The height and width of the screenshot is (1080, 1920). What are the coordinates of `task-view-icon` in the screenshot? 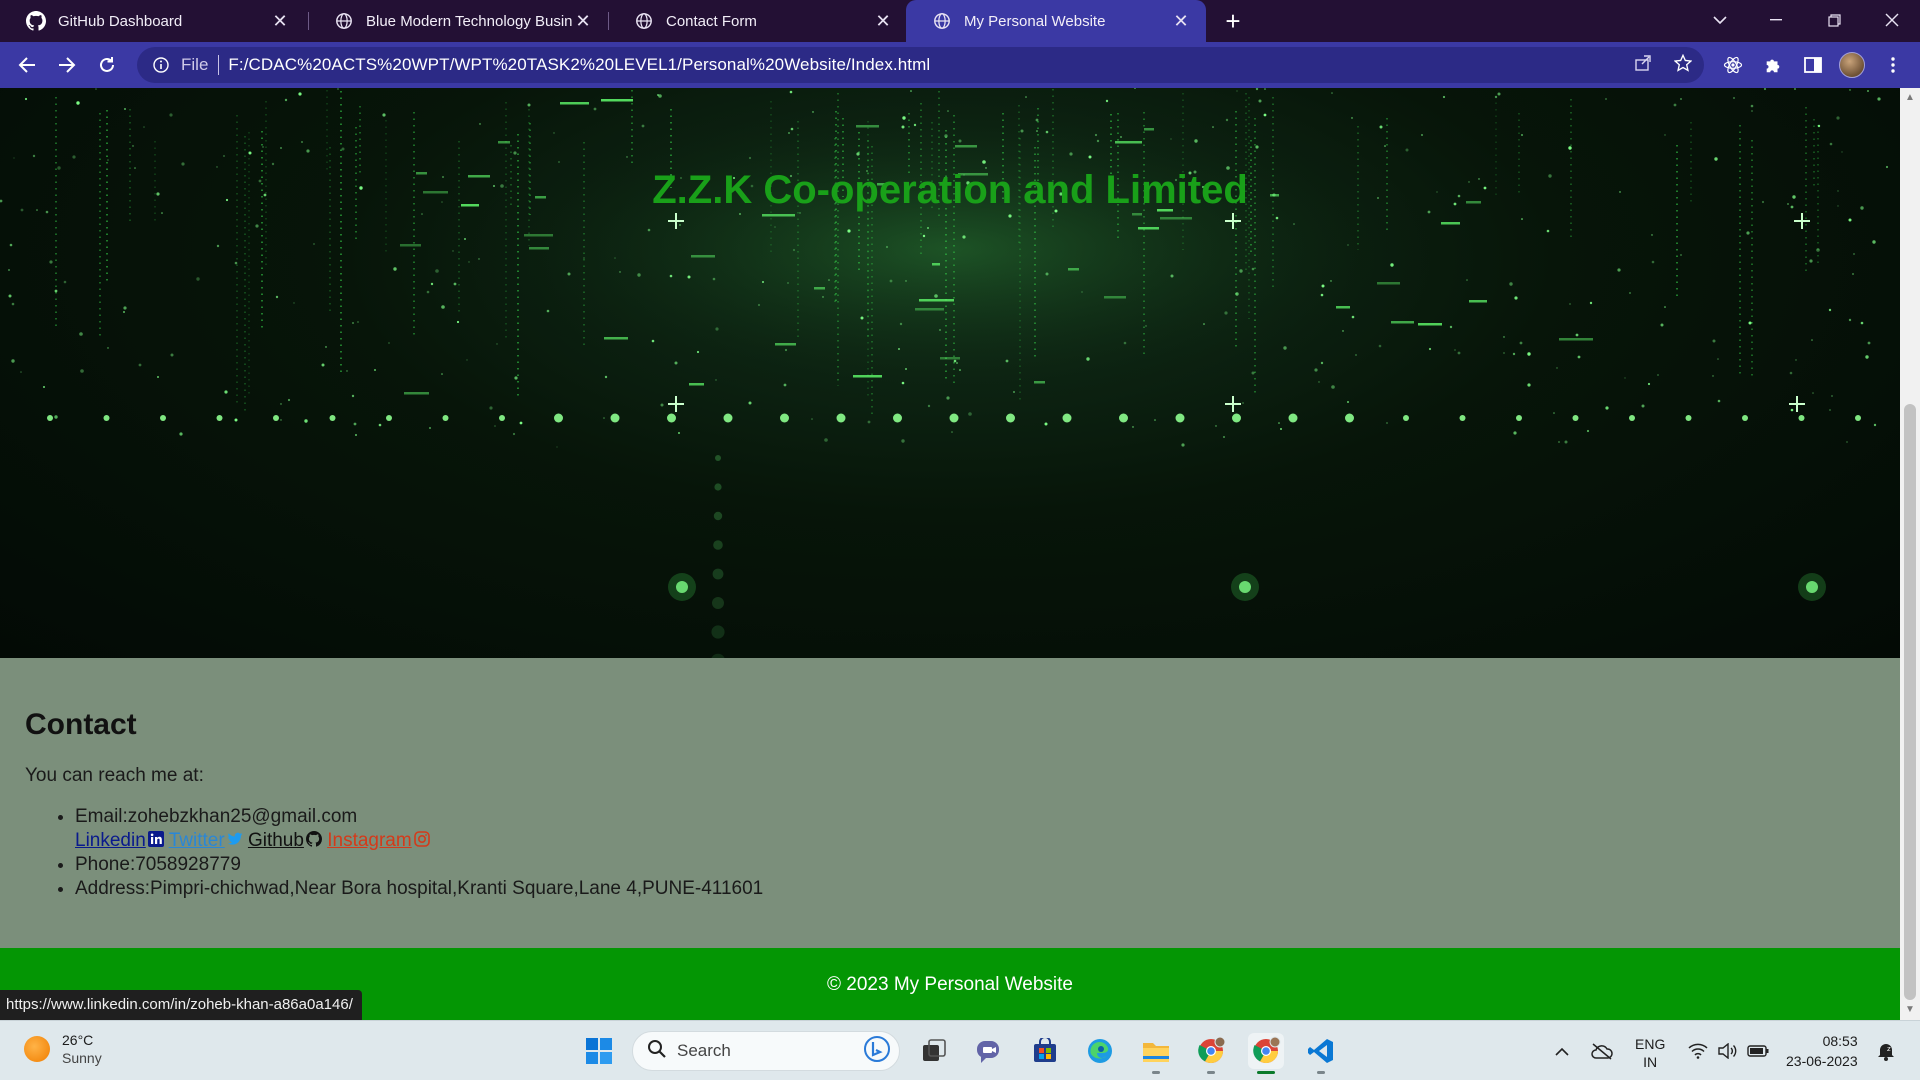 It's located at (934, 1051).